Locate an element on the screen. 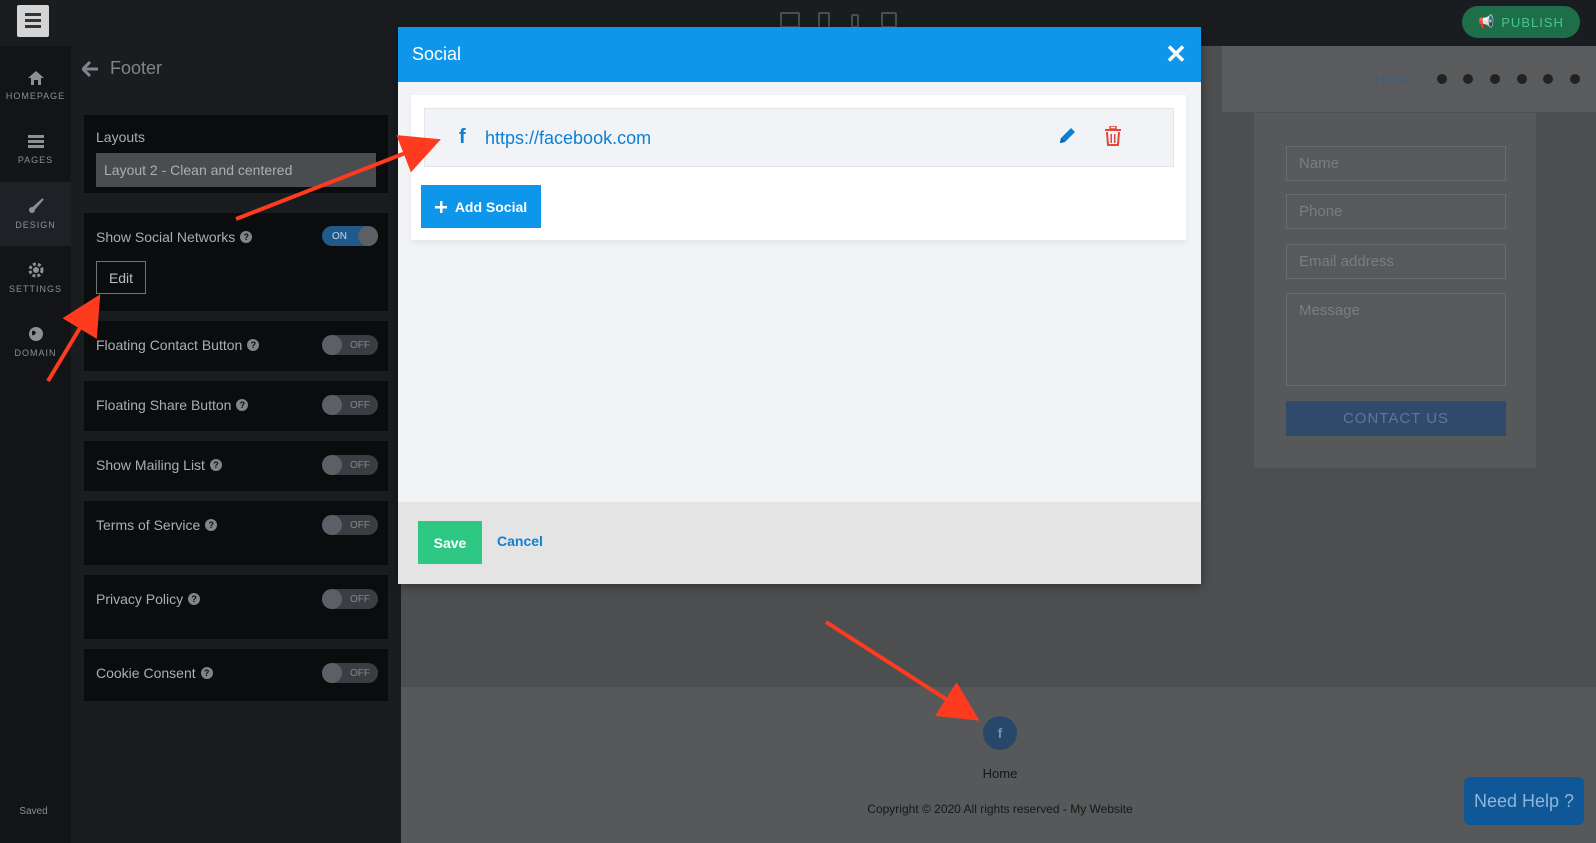 This screenshot has height=843, width=1596. setting-label: Show Social Networks ? is located at coordinates (174, 237).